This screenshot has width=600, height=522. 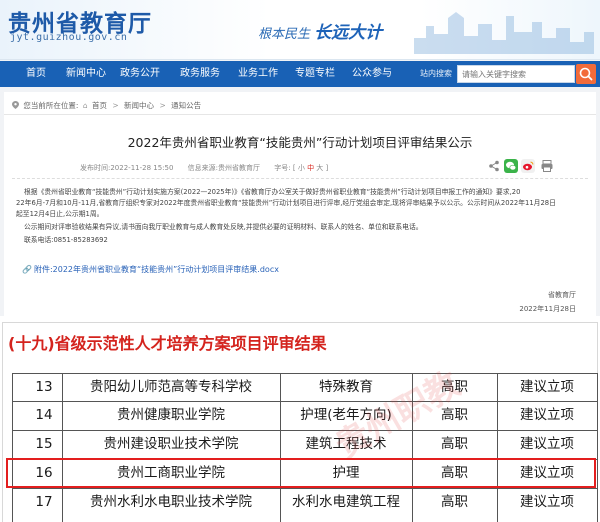 I want to click on breadcrumb-home: 首页, so click(x=99, y=105).